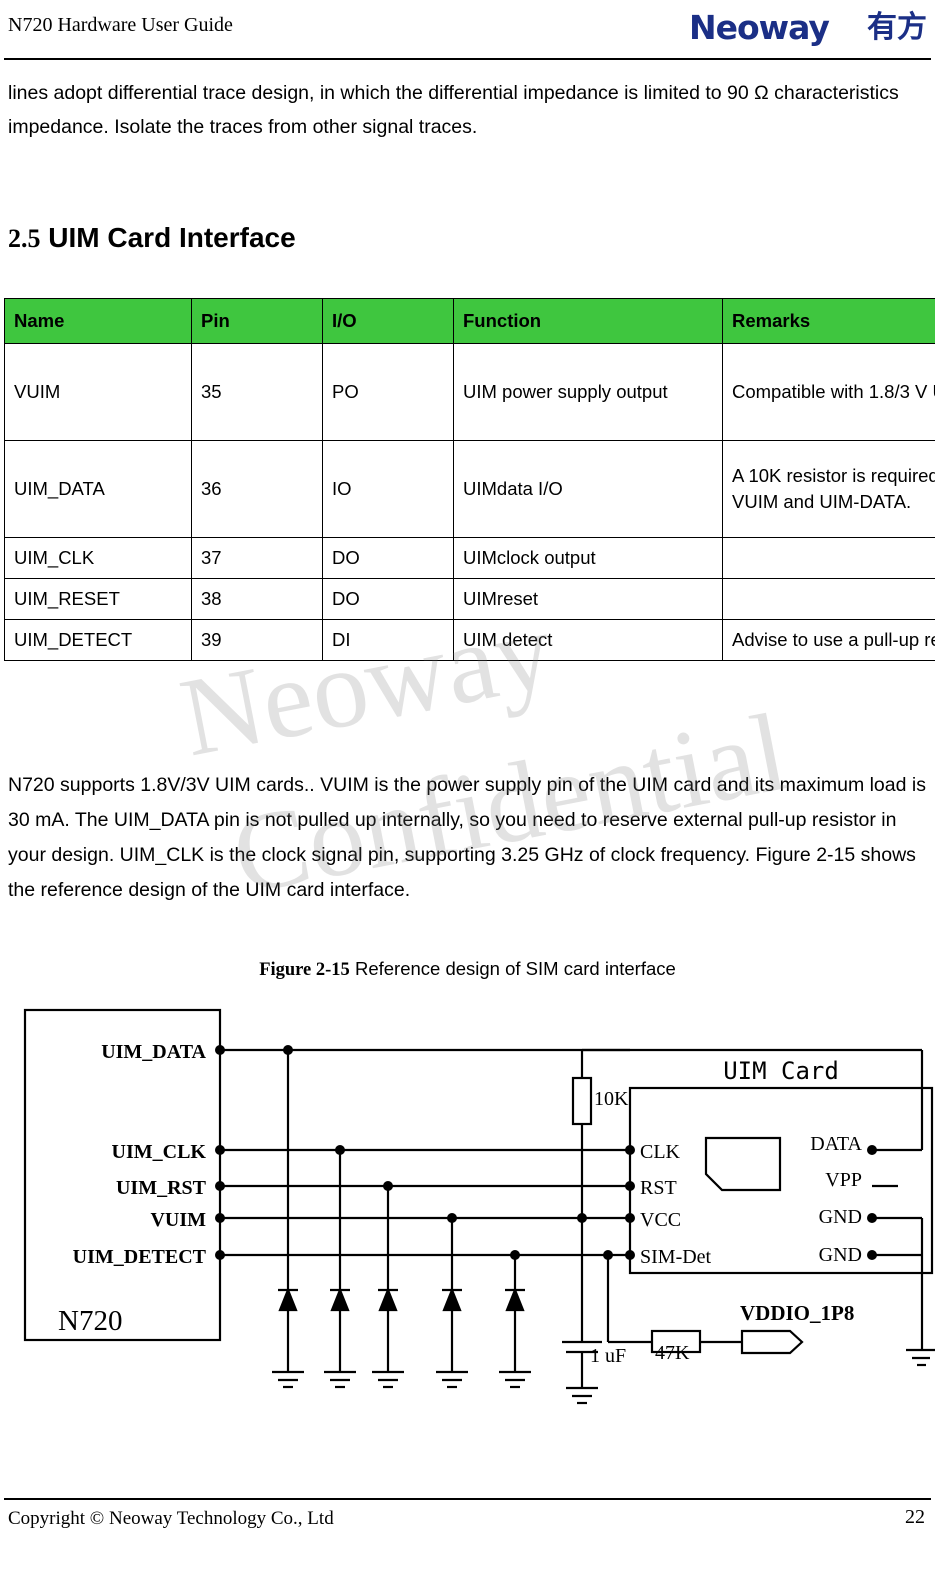  Describe the element at coordinates (257, 321) in the screenshot. I see `column-header-pin: Pin` at that location.